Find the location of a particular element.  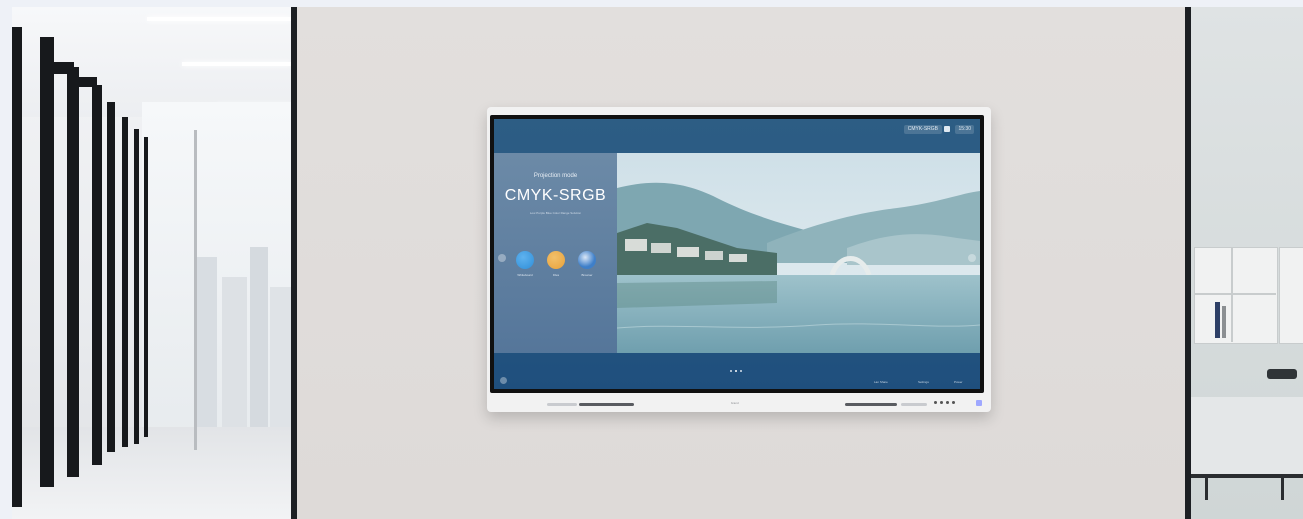

mode-value: CMYK-SRGB is located at coordinates (555, 195).